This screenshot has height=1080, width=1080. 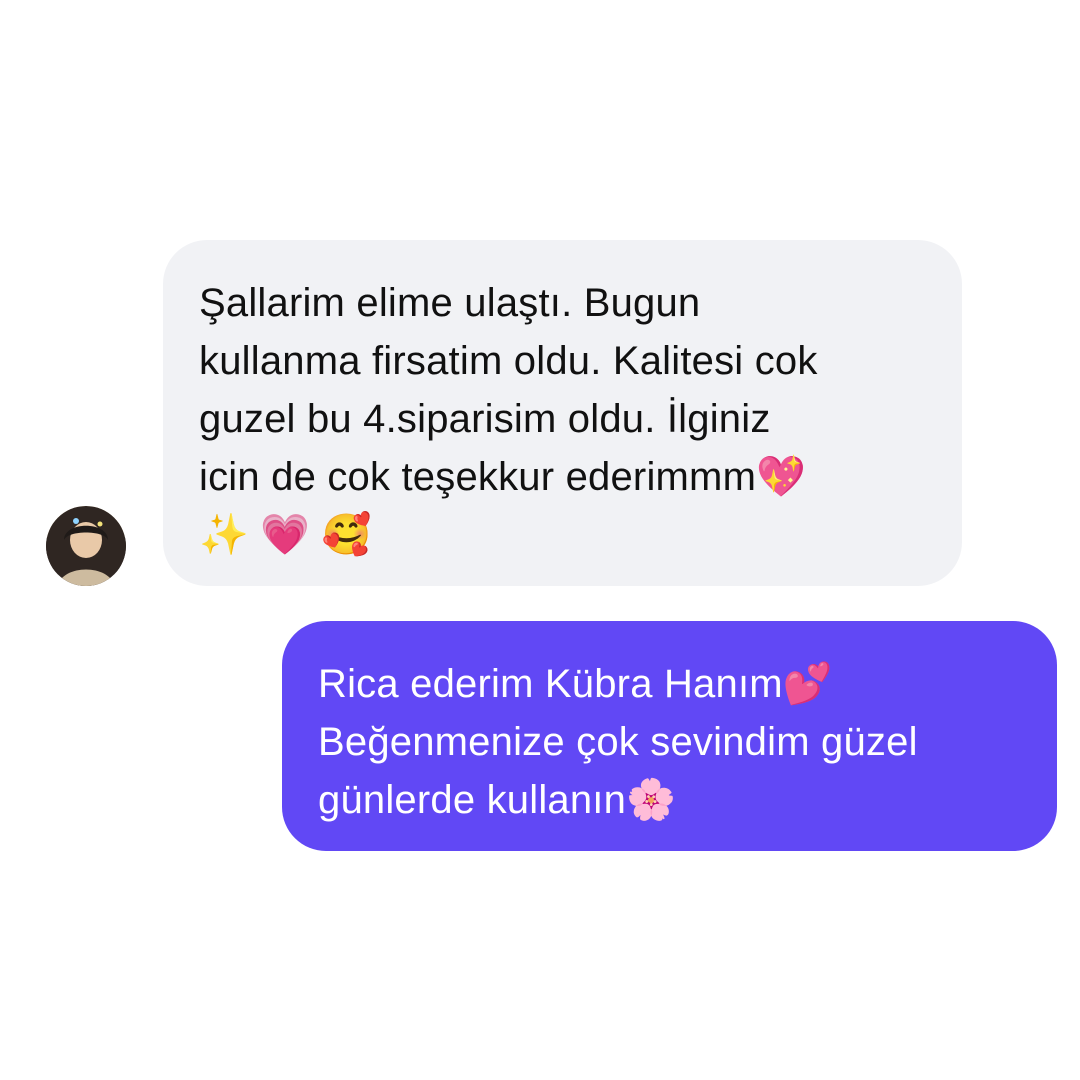 What do you see at coordinates (497, 800) in the screenshot?
I see `sent-message-line: günlerde kullanın🌸` at bounding box center [497, 800].